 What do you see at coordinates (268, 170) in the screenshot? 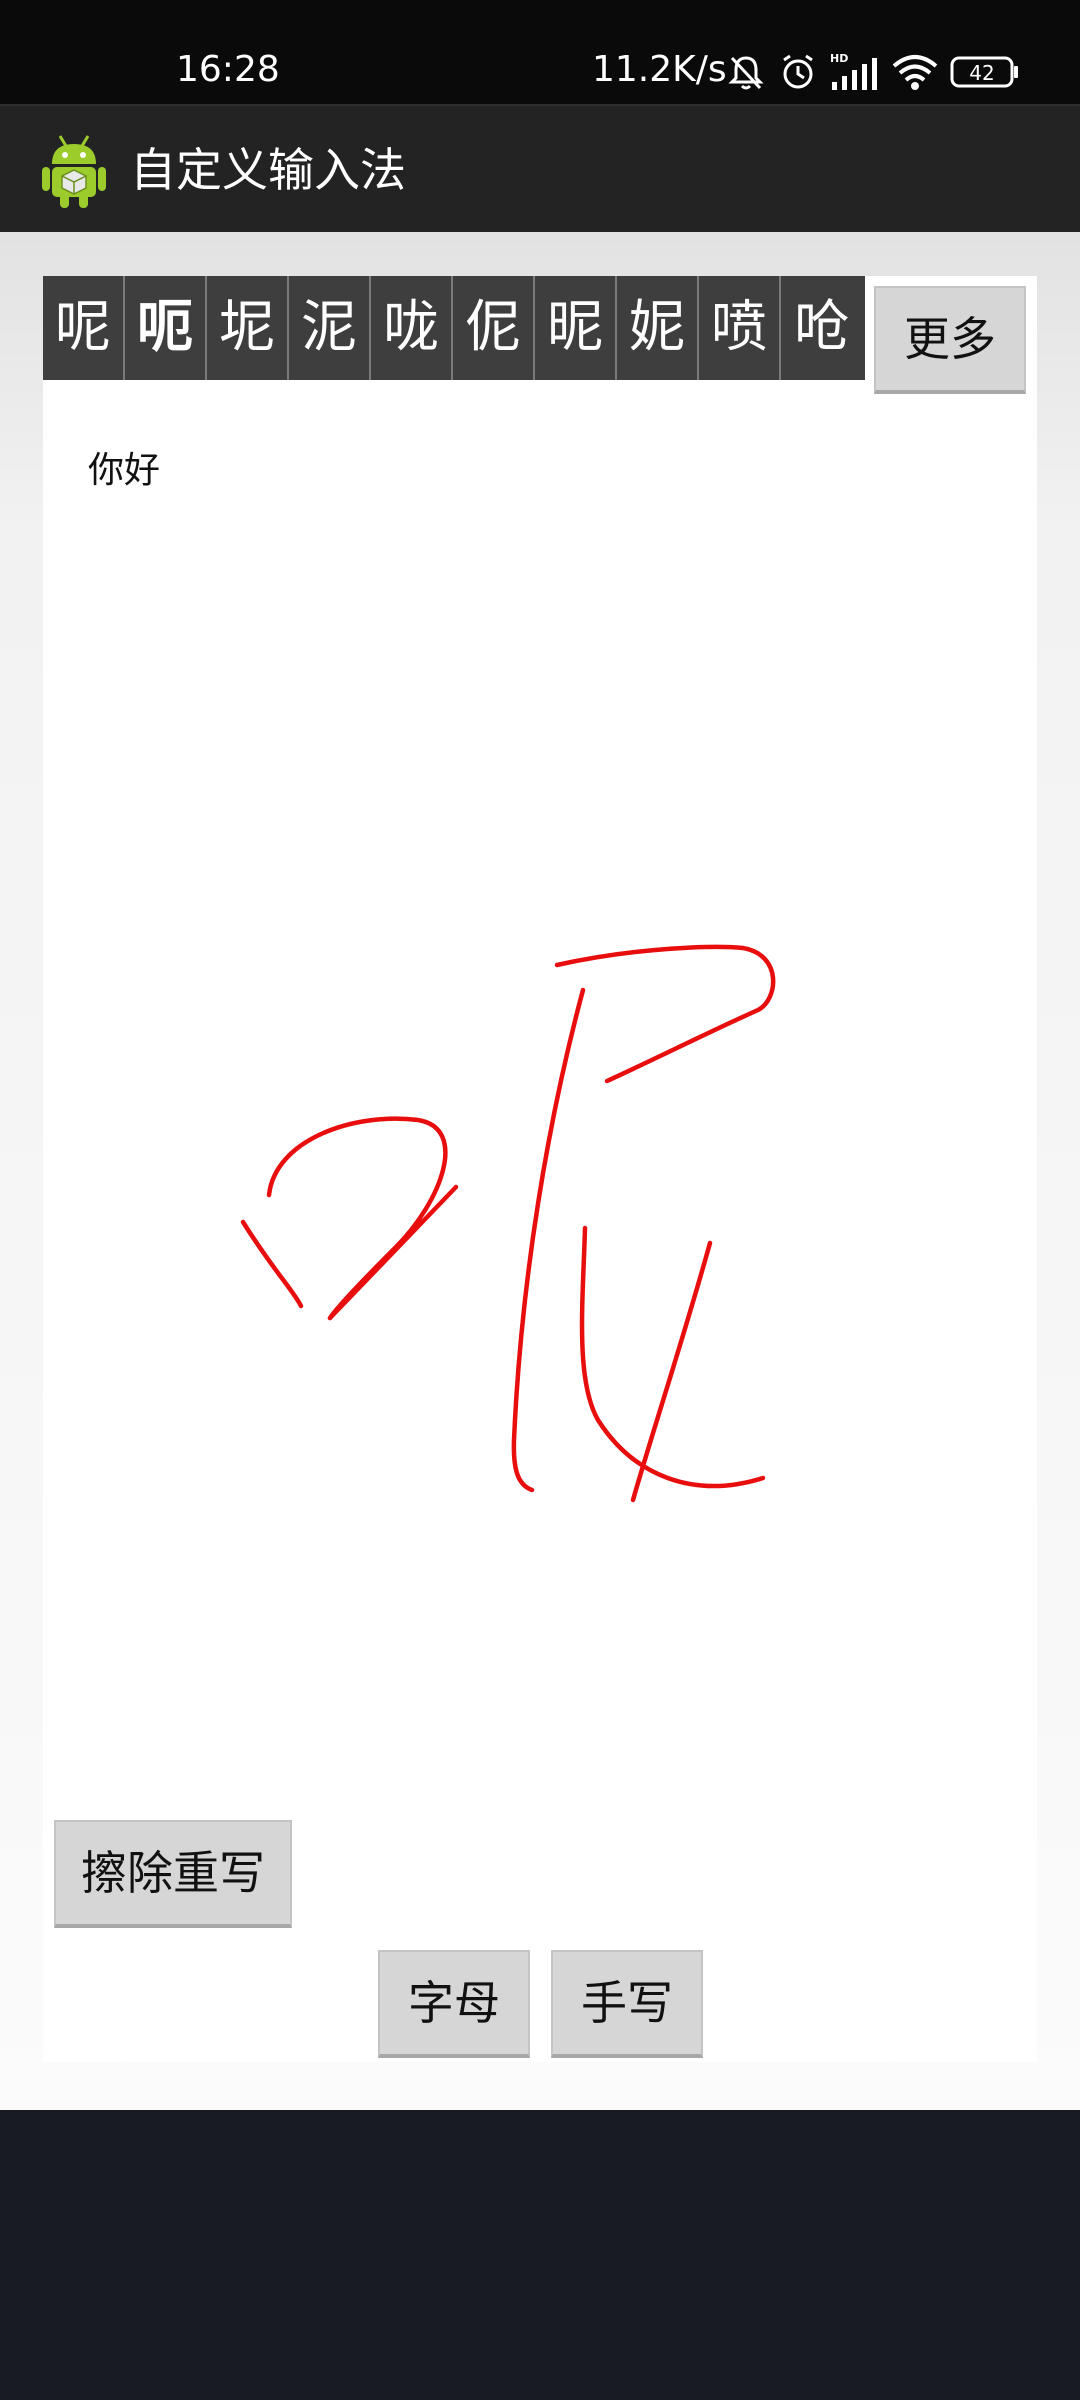
I see `app-title: 自定义输入法` at bounding box center [268, 170].